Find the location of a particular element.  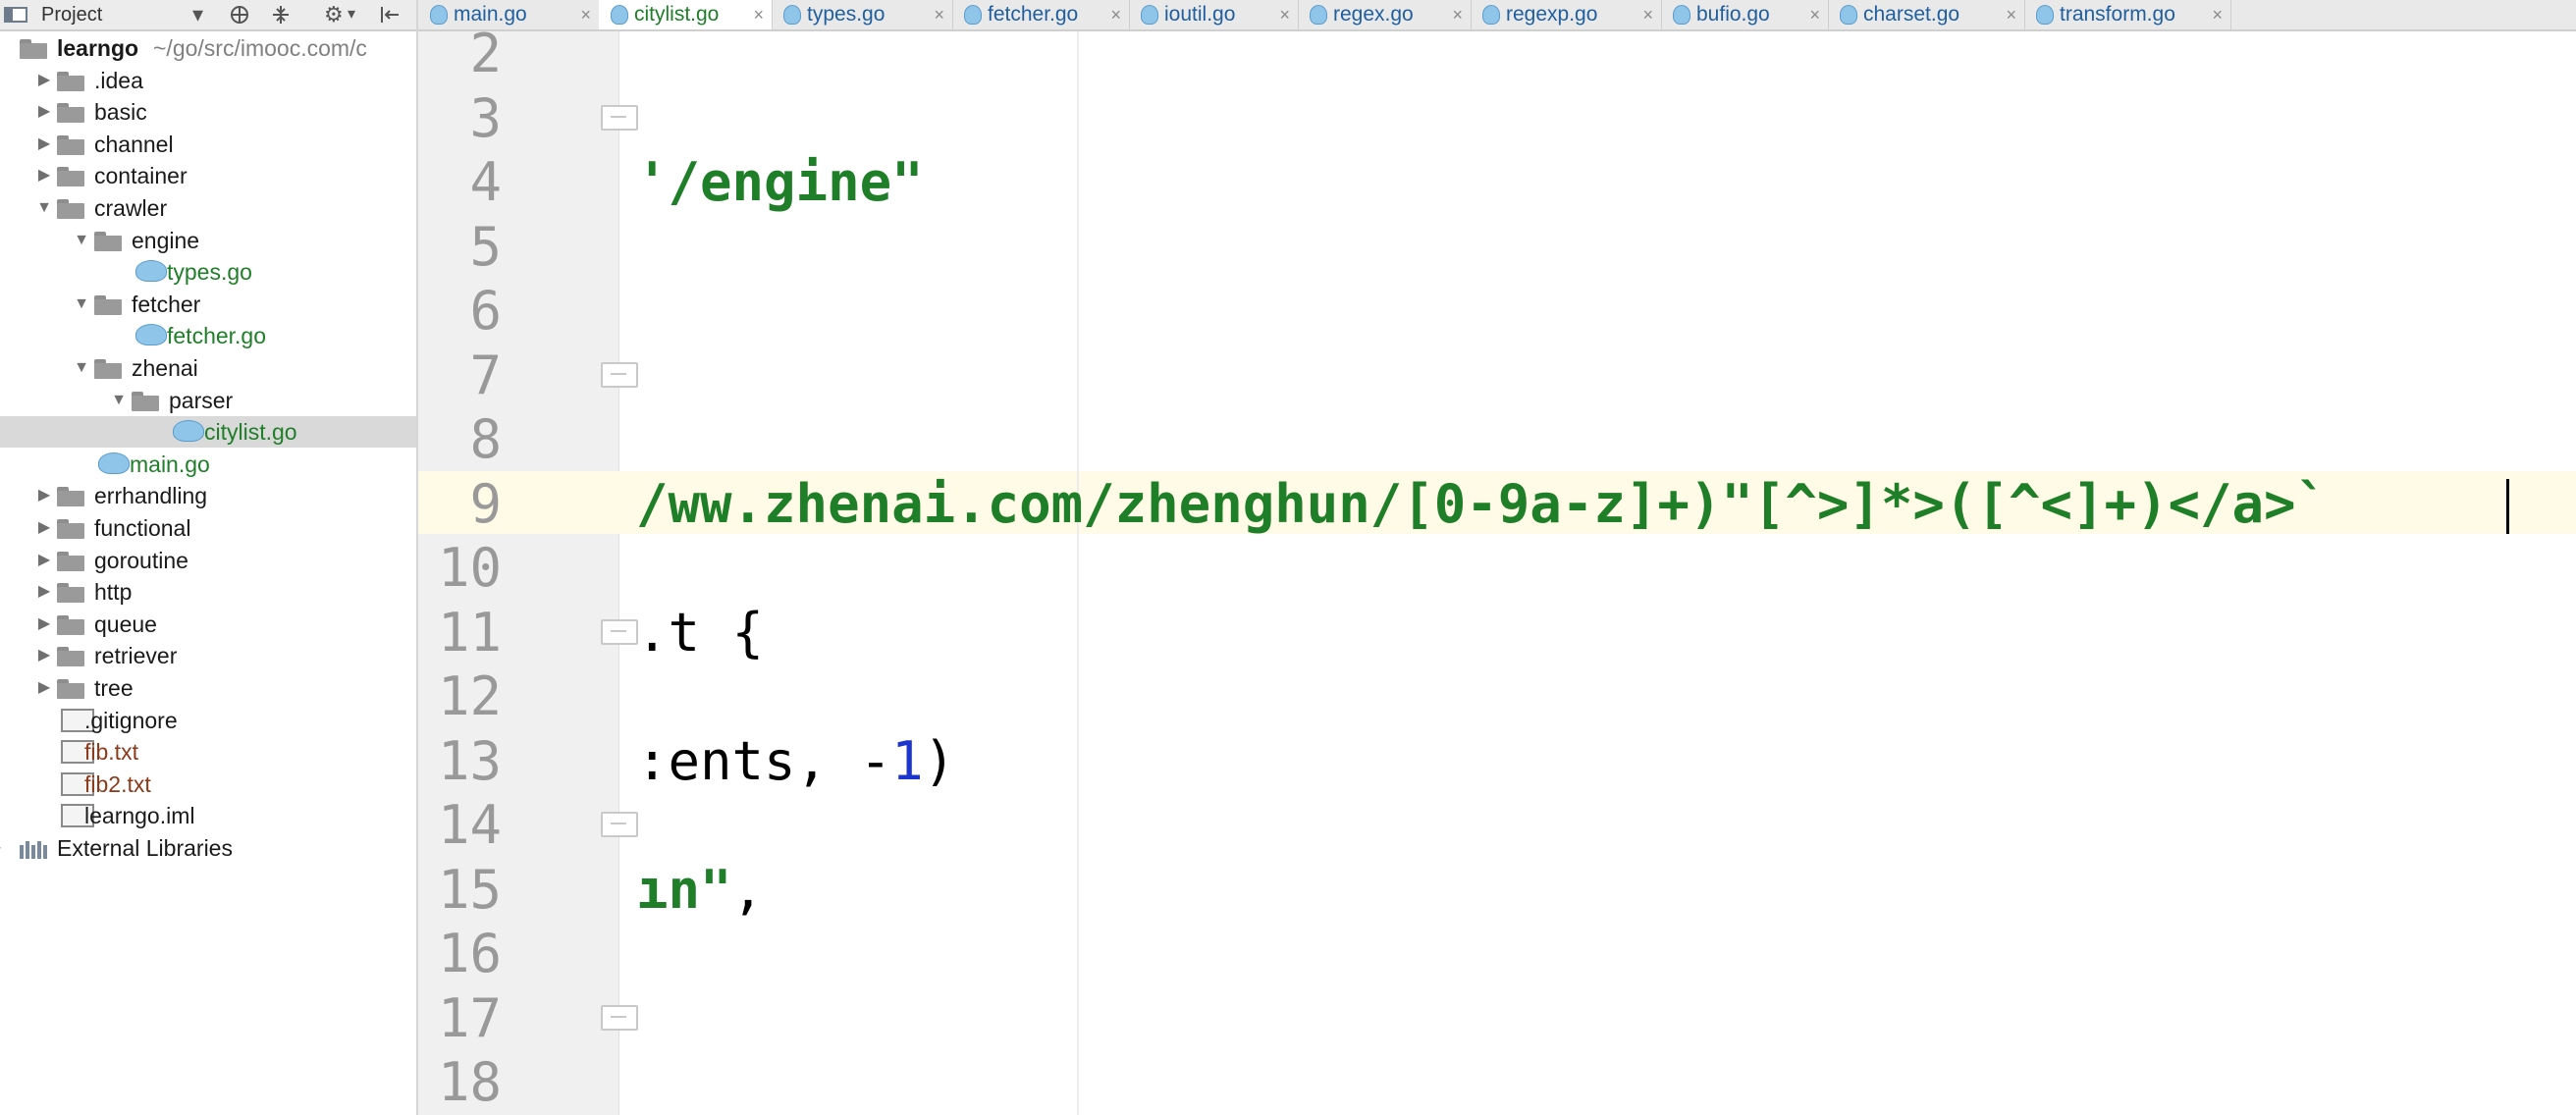

tree-item: ▼ zhenai is located at coordinates (208, 368).